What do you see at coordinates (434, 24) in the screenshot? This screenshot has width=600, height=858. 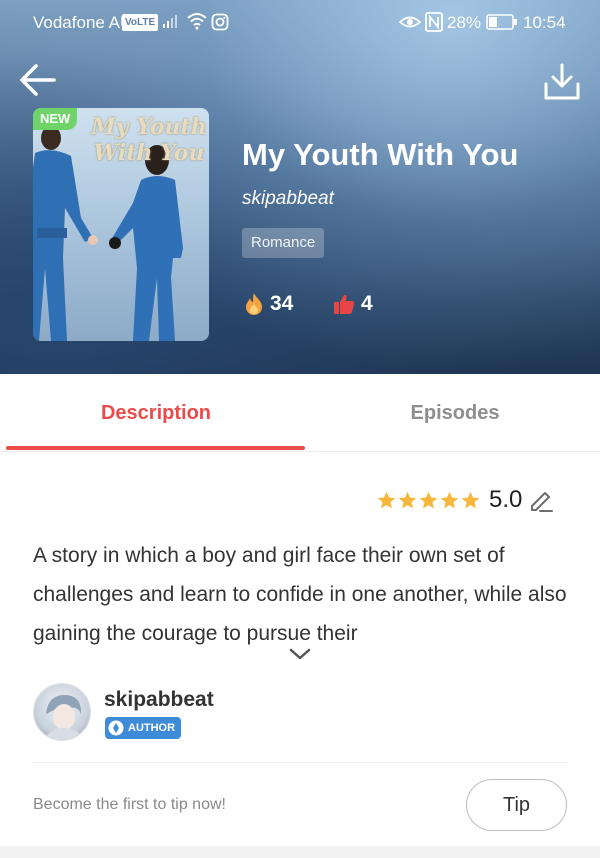 I see `nfc-icon` at bounding box center [434, 24].